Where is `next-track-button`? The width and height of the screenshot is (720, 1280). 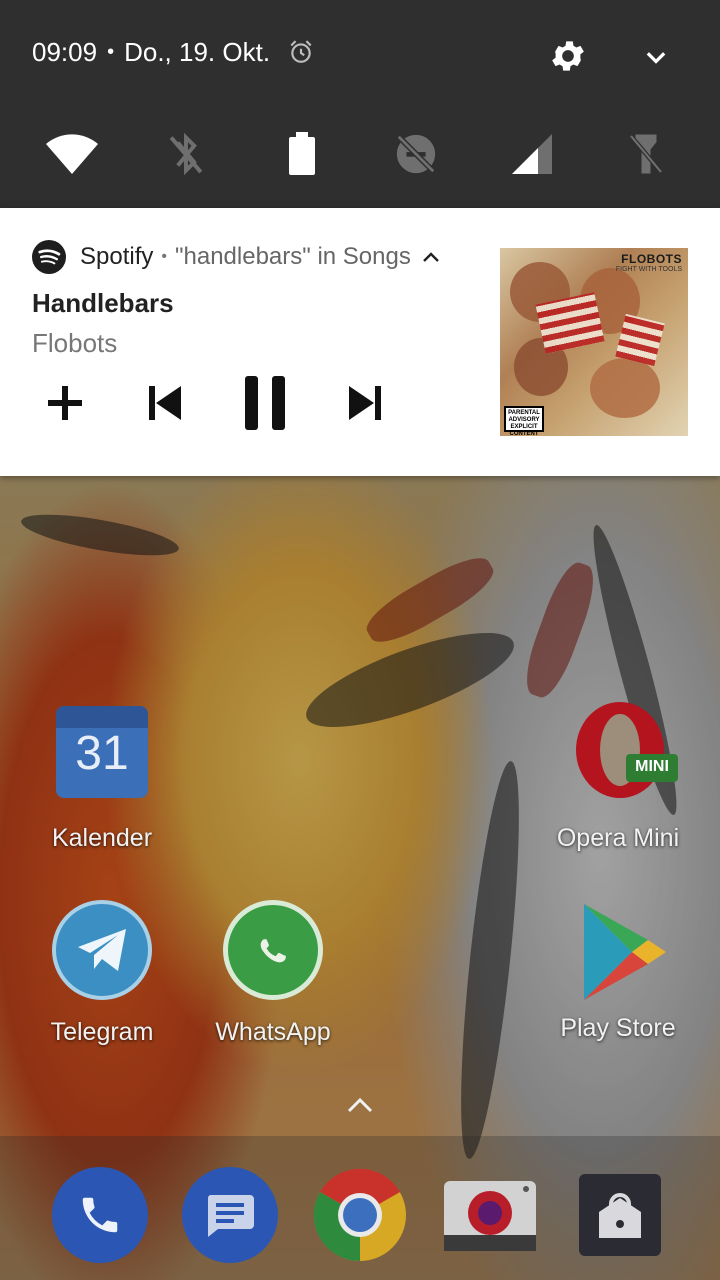
next-track-button is located at coordinates (365, 403).